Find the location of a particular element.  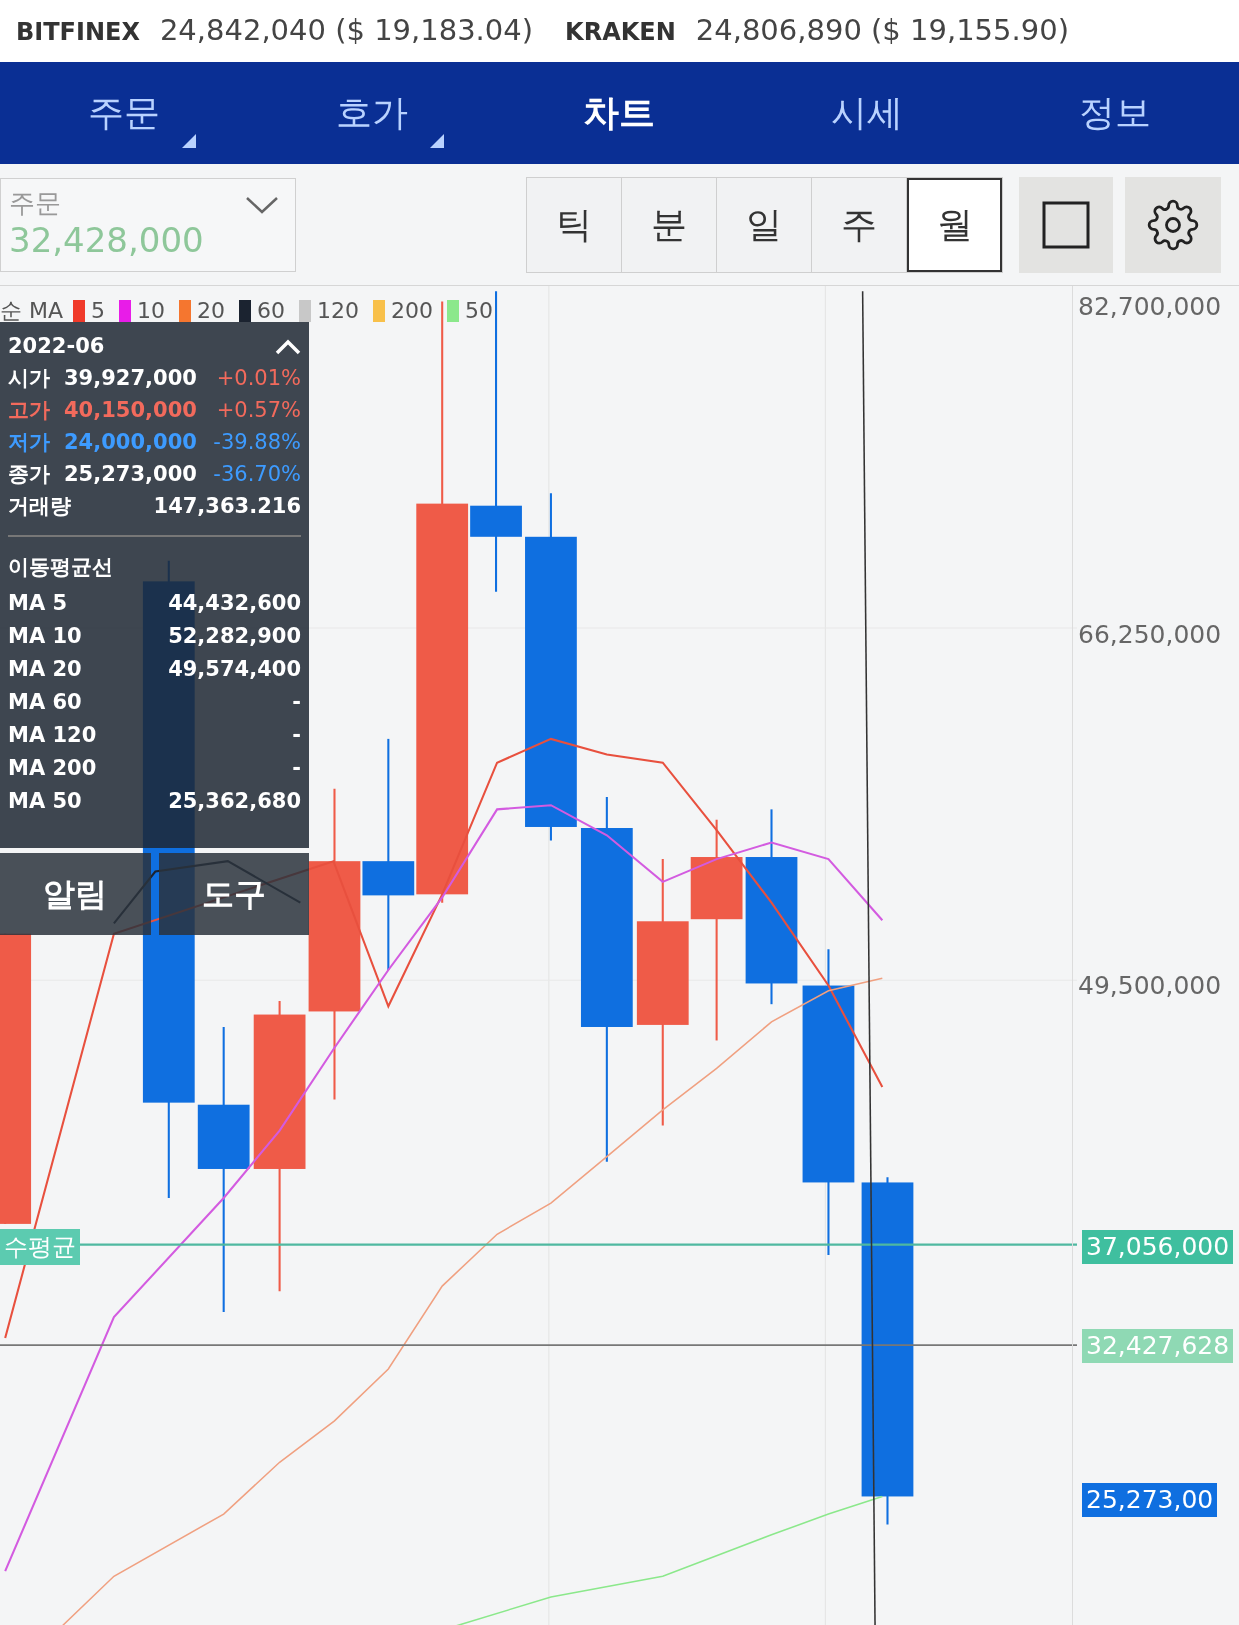

nav-tab: 시세 is located at coordinates (867, 113).